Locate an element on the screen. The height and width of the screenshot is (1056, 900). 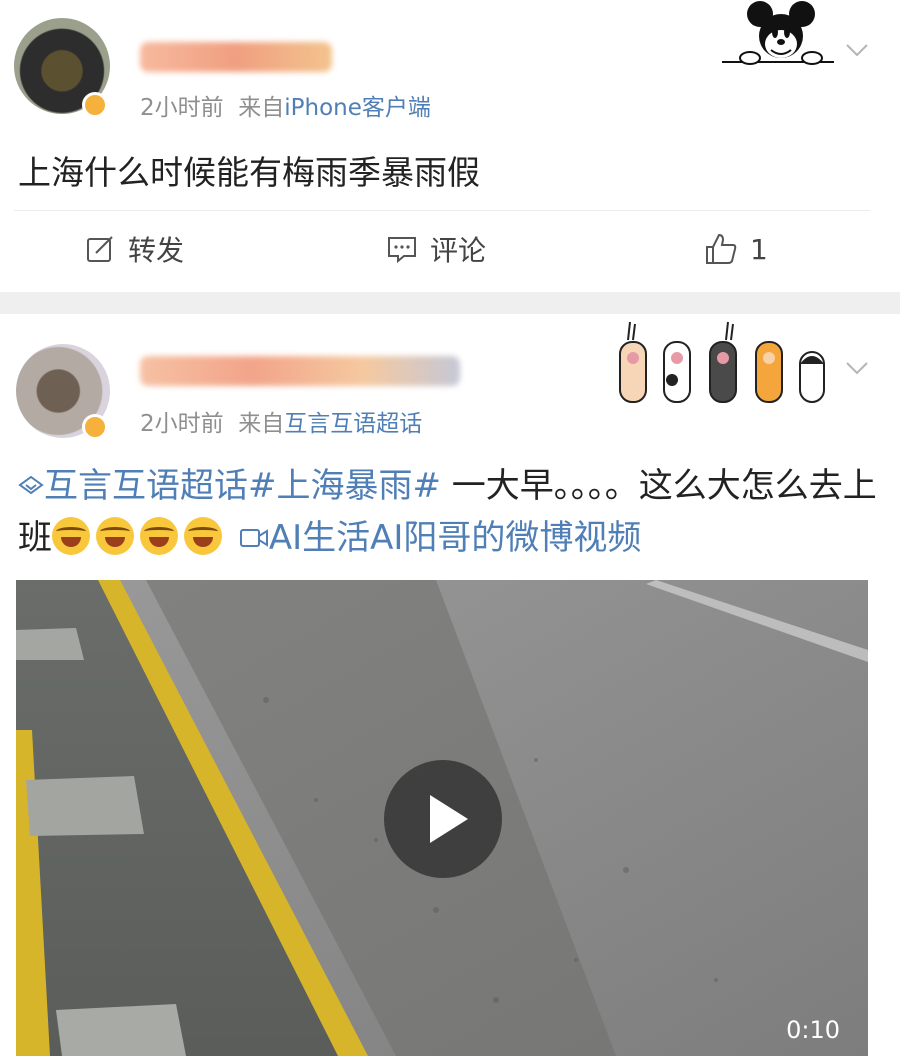
thumbs-up-icon is located at coordinates (721, 248).